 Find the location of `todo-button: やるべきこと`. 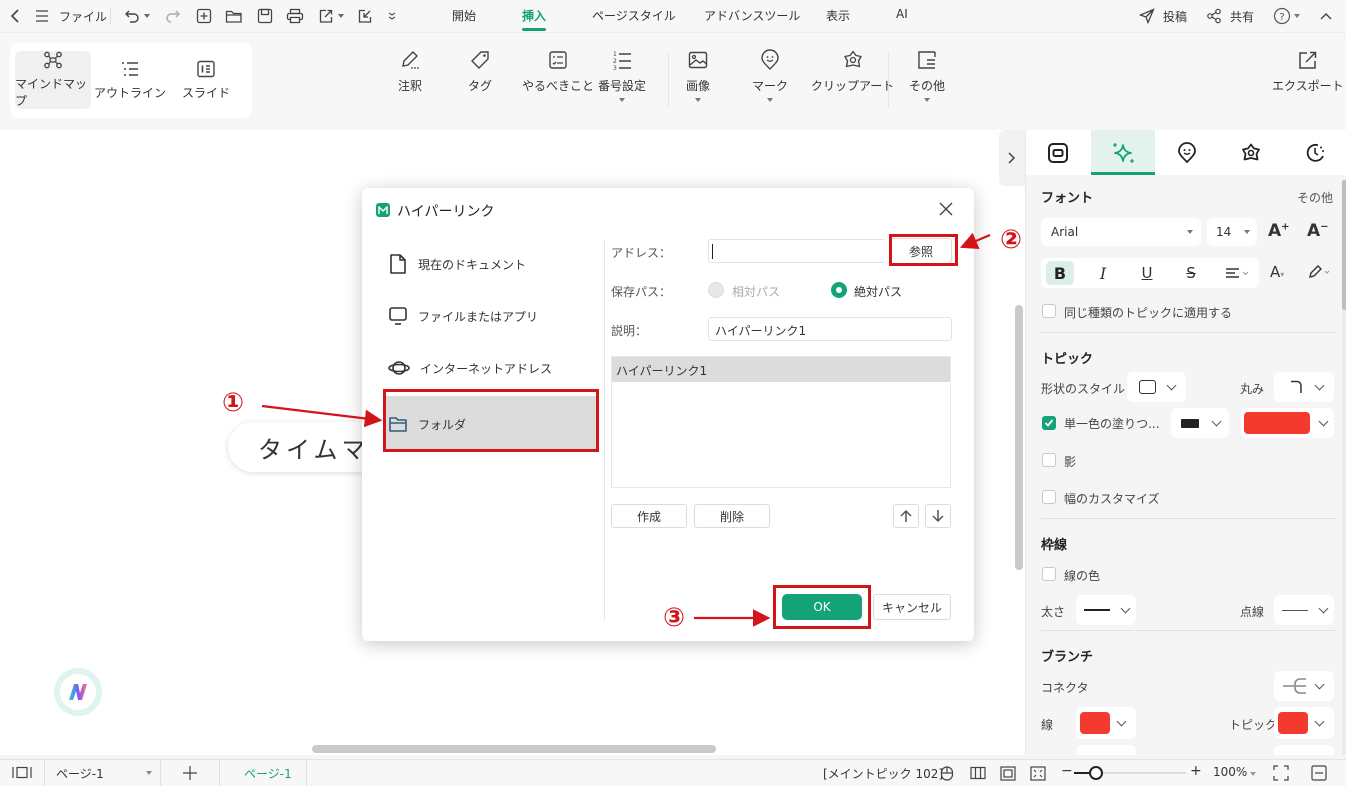

todo-button: やるべきこと is located at coordinates (558, 71).